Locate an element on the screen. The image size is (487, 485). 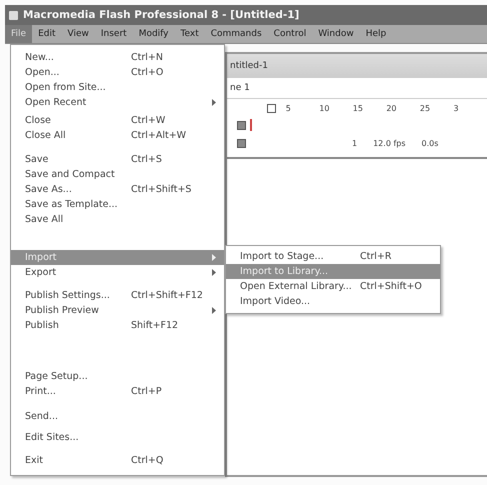
menu-item: Save All is located at coordinates (117, 219).